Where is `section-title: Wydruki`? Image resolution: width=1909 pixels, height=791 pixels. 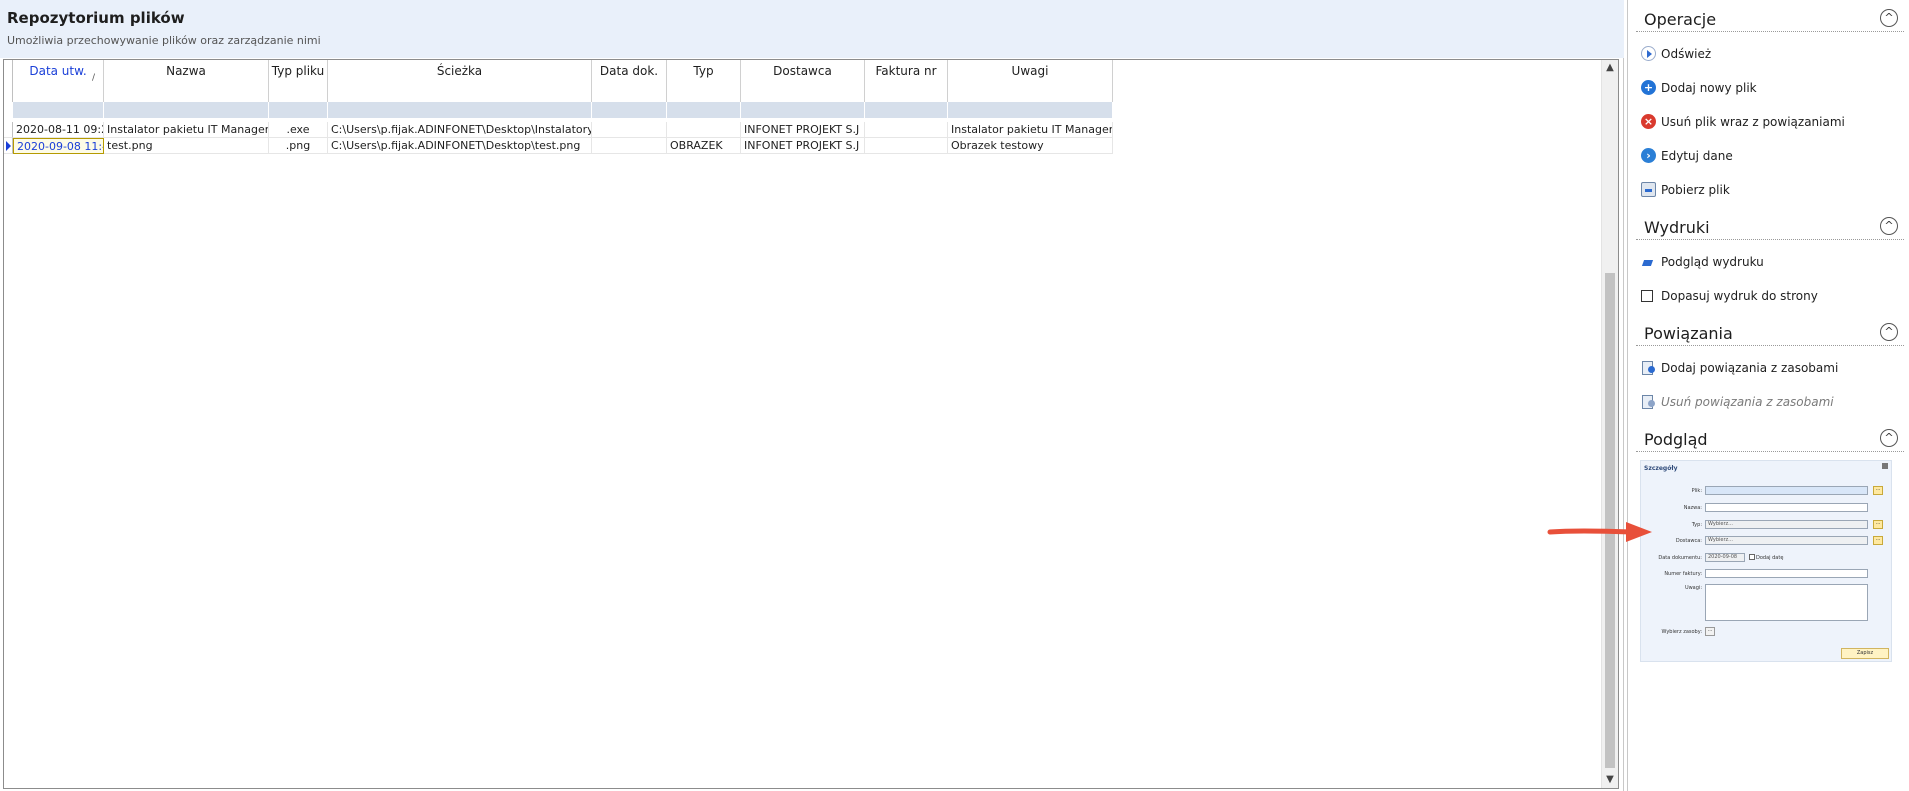 section-title: Wydruki is located at coordinates (1677, 227).